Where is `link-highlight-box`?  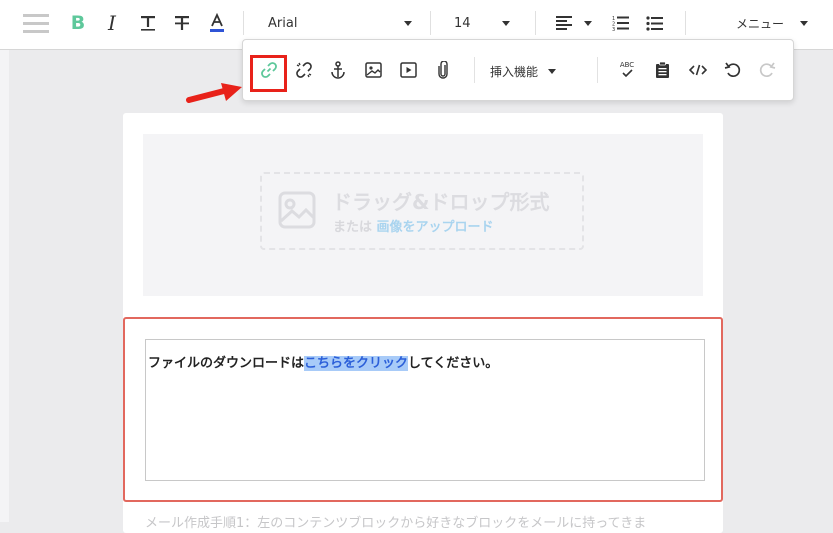
link-highlight-box is located at coordinates (268, 73).